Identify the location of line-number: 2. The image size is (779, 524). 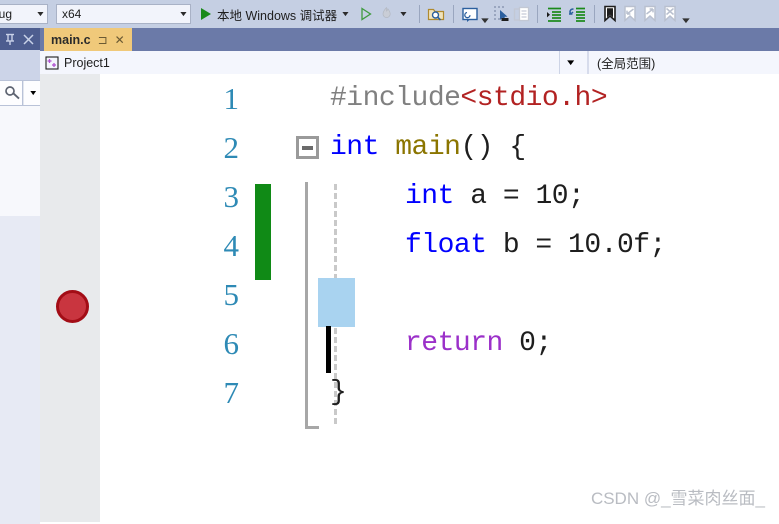
(231, 147).